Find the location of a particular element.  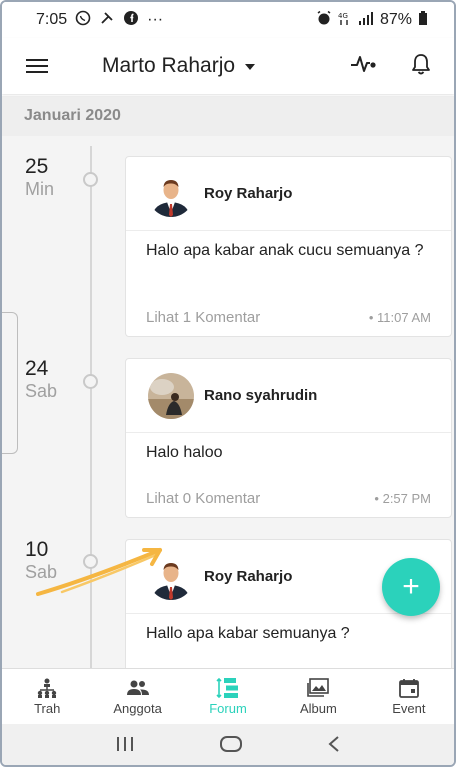

menu-button is located at coordinates (37, 66).